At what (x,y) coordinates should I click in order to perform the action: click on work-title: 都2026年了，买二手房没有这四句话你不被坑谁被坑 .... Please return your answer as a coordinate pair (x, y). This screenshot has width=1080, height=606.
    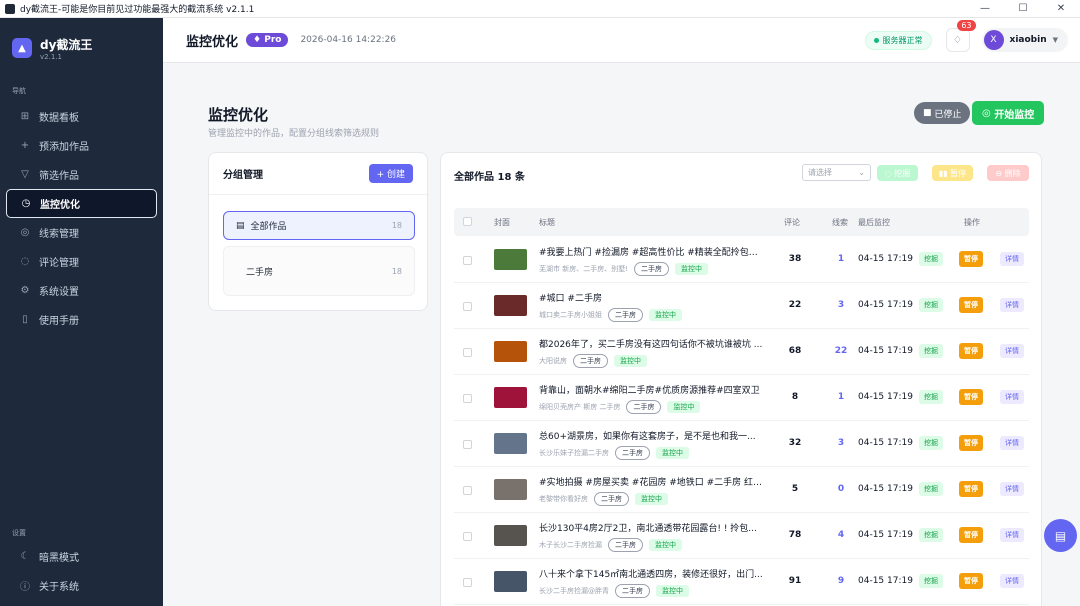
    Looking at the image, I should click on (651, 343).